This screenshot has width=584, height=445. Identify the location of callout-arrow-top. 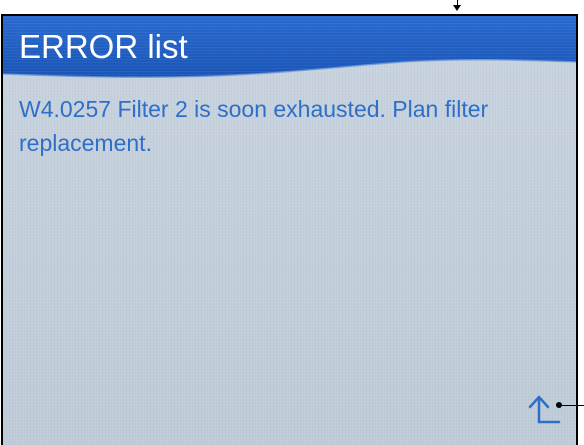
(457, 8).